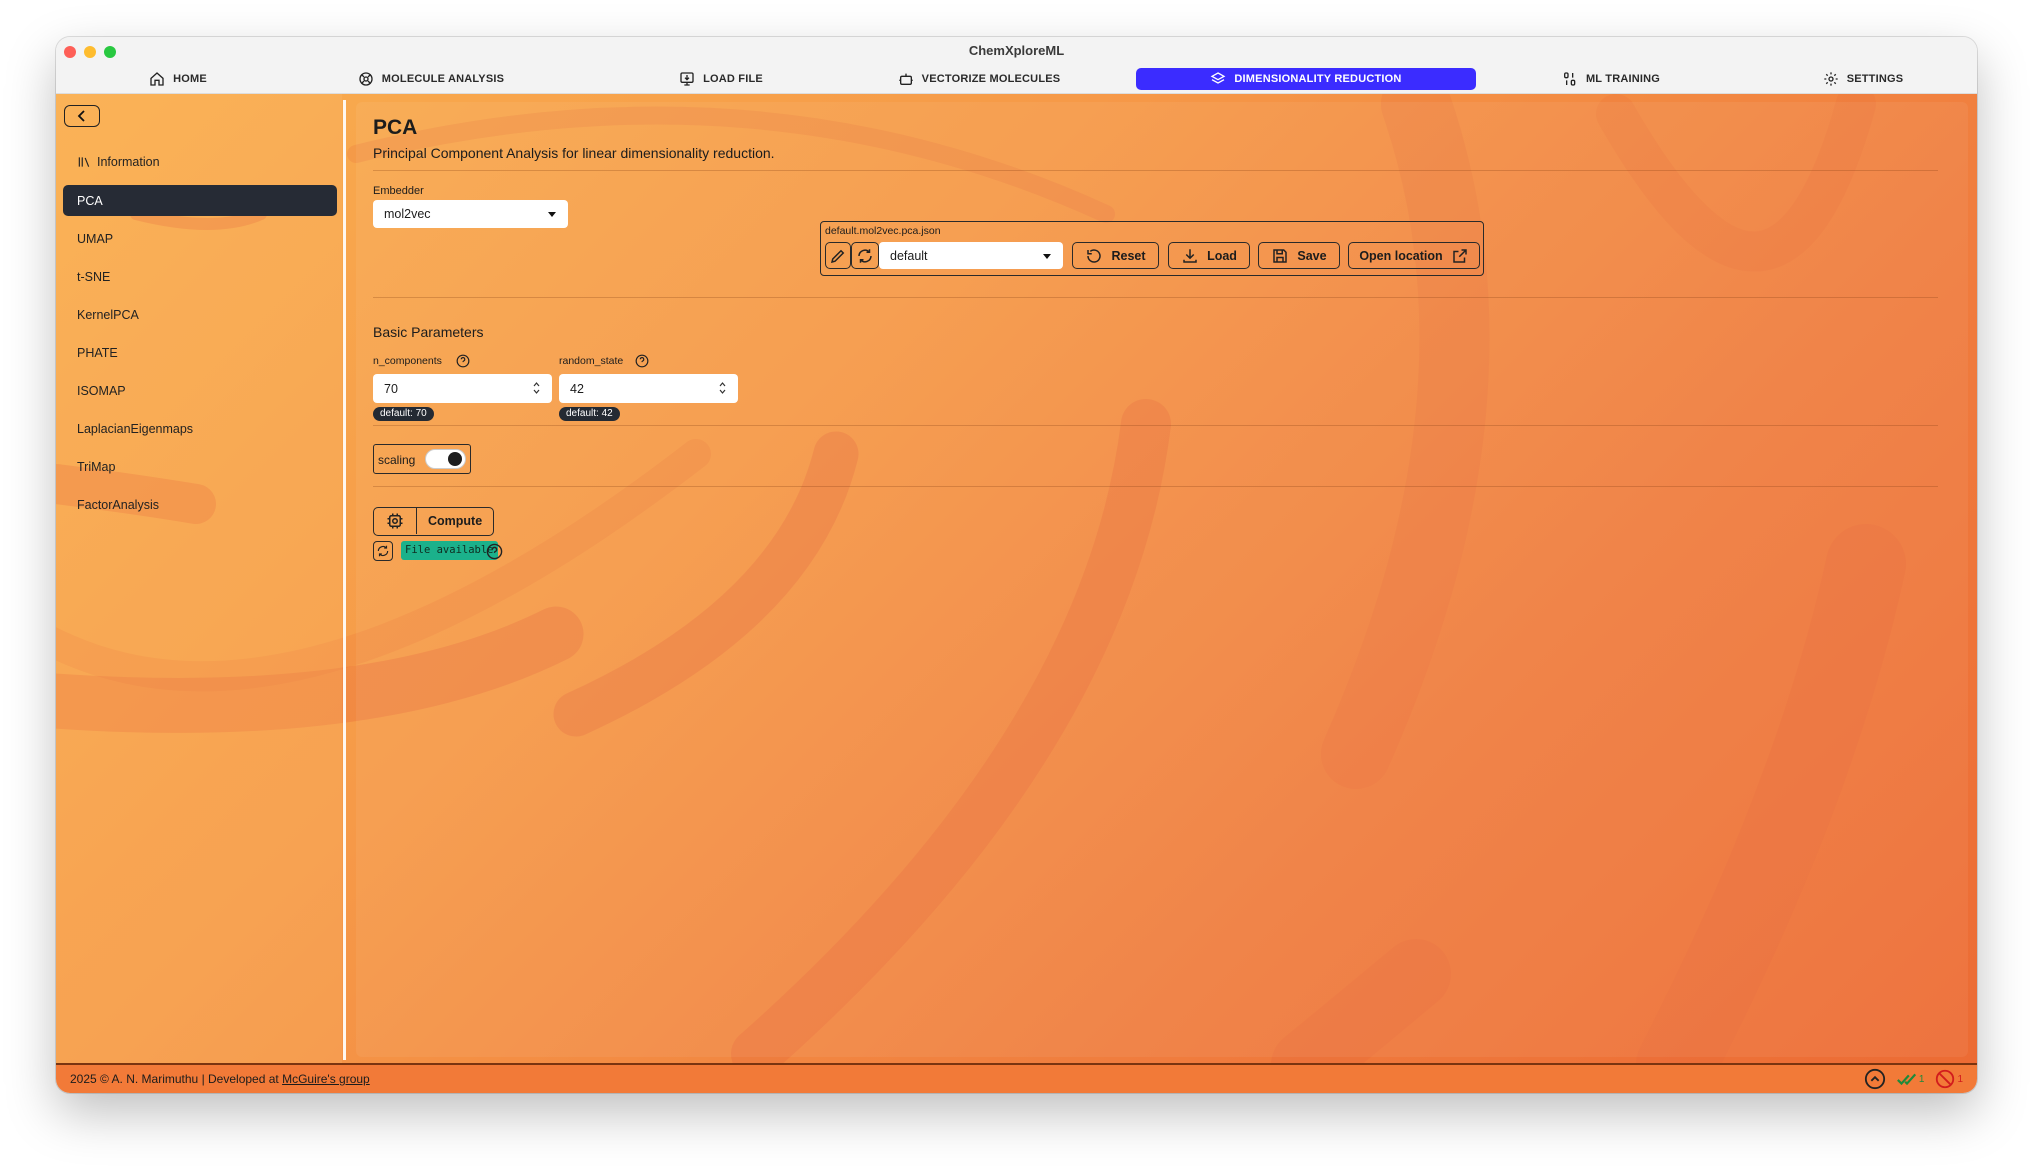 The height and width of the screenshot is (1167, 2032). Describe the element at coordinates (433, 521) in the screenshot. I see `compute-button: Compute` at that location.